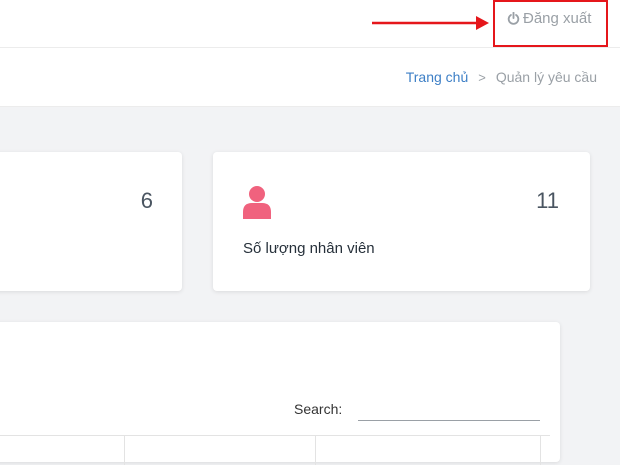 This screenshot has height=465, width=620. What do you see at coordinates (513, 18) in the screenshot?
I see `power-icon` at bounding box center [513, 18].